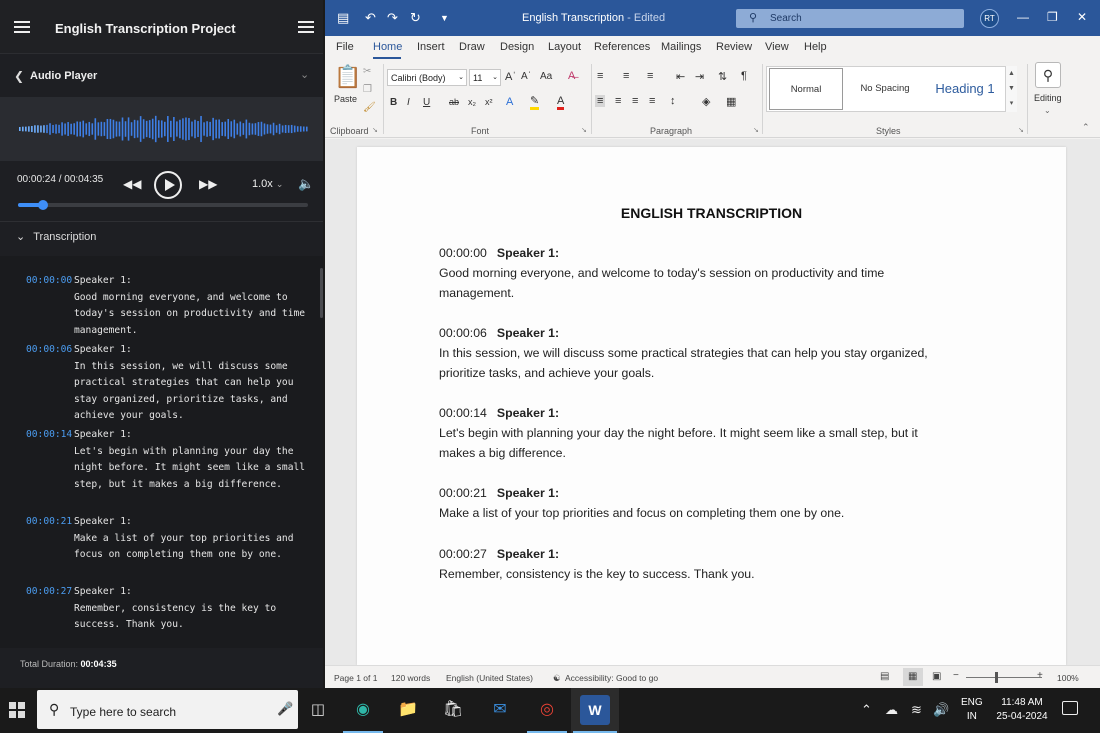  I want to click on playback-speed-select: 1.0x ⌄, so click(267, 184).